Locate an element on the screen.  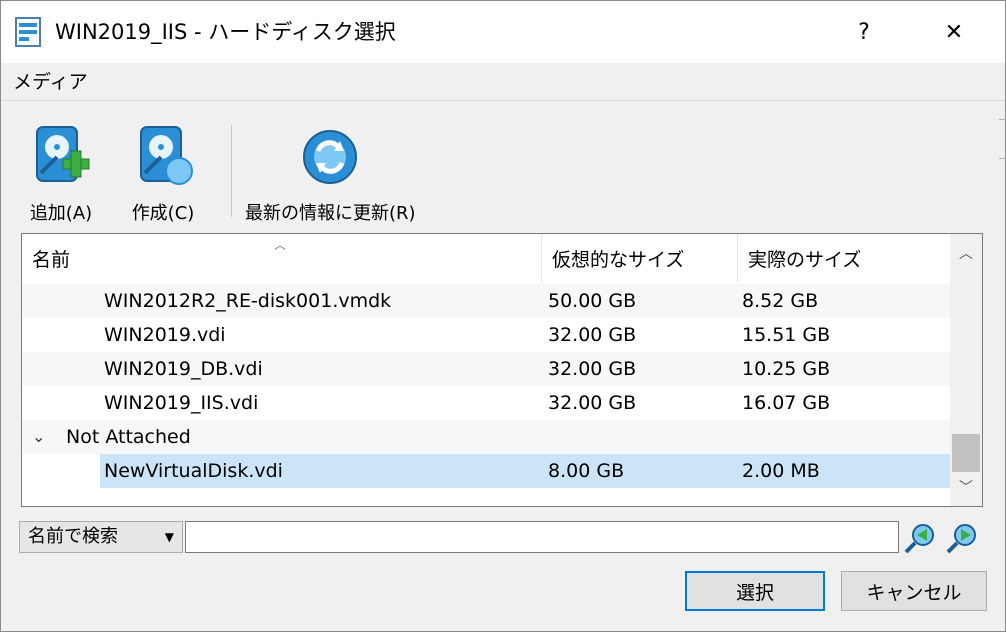
group-row-not-attached: ⌄ Not Attached is located at coordinates (486, 437).